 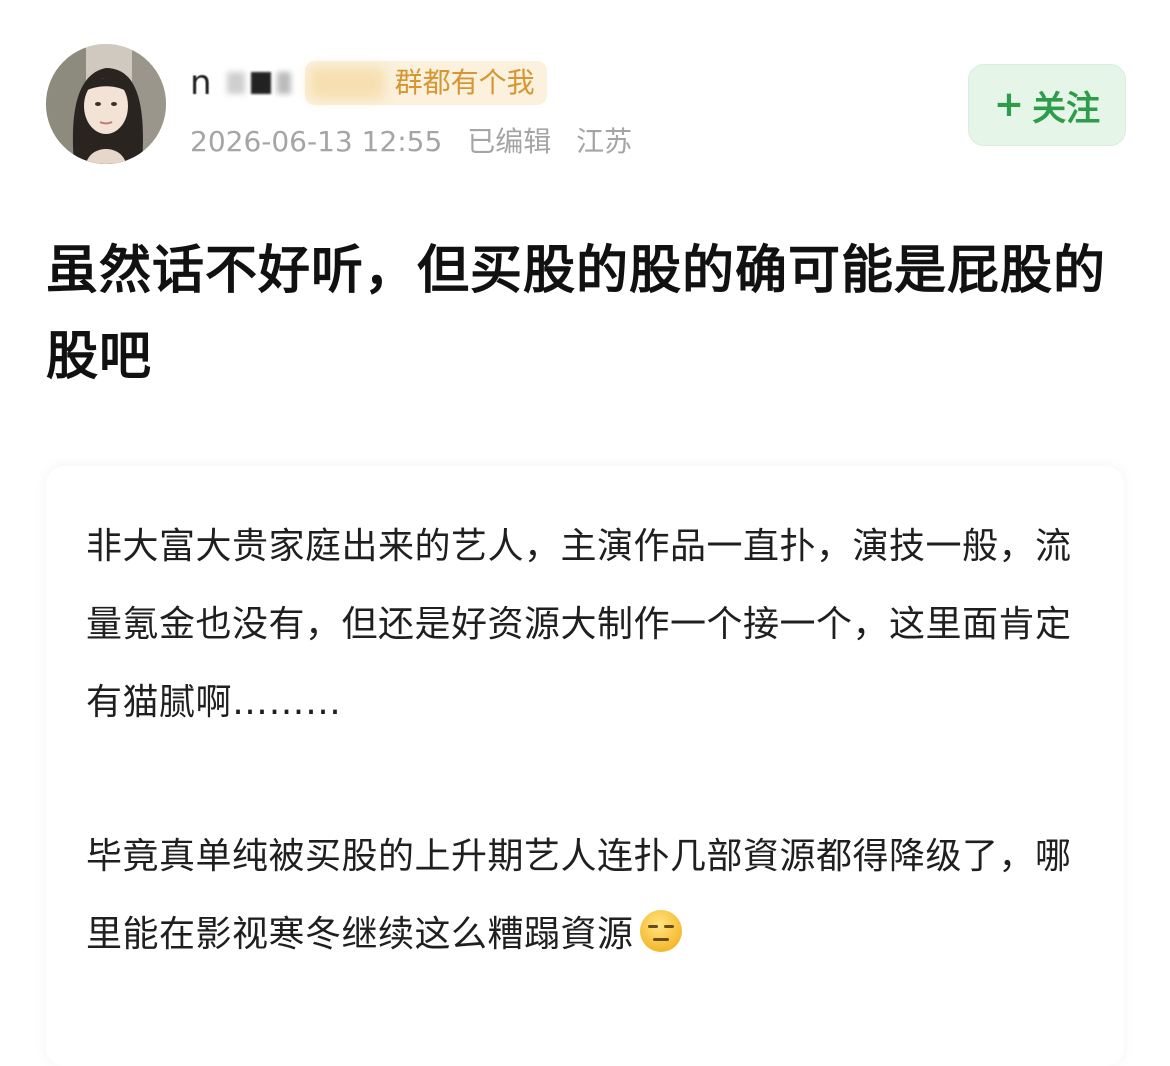 I want to click on avatar, so click(x=106, y=104).